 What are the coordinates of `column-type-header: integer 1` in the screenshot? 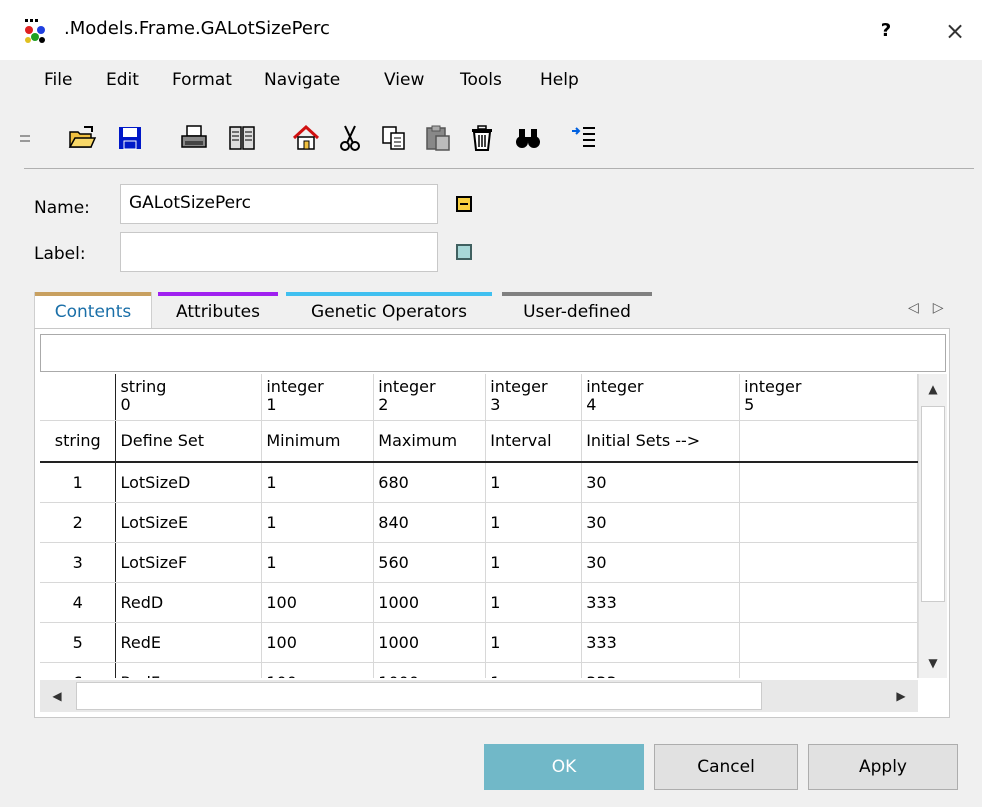 It's located at (318, 397).